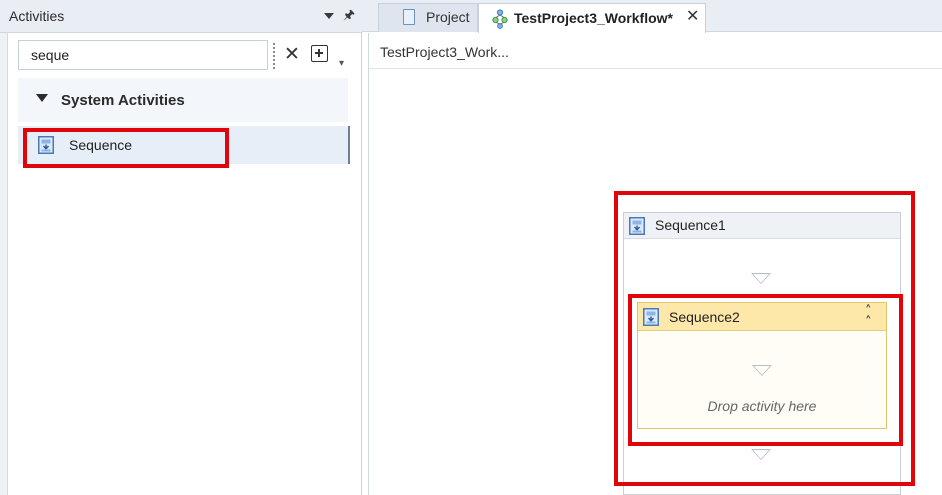 The width and height of the screenshot is (942, 495). What do you see at coordinates (4, 247) in the screenshot?
I see `left-dock-strip` at bounding box center [4, 247].